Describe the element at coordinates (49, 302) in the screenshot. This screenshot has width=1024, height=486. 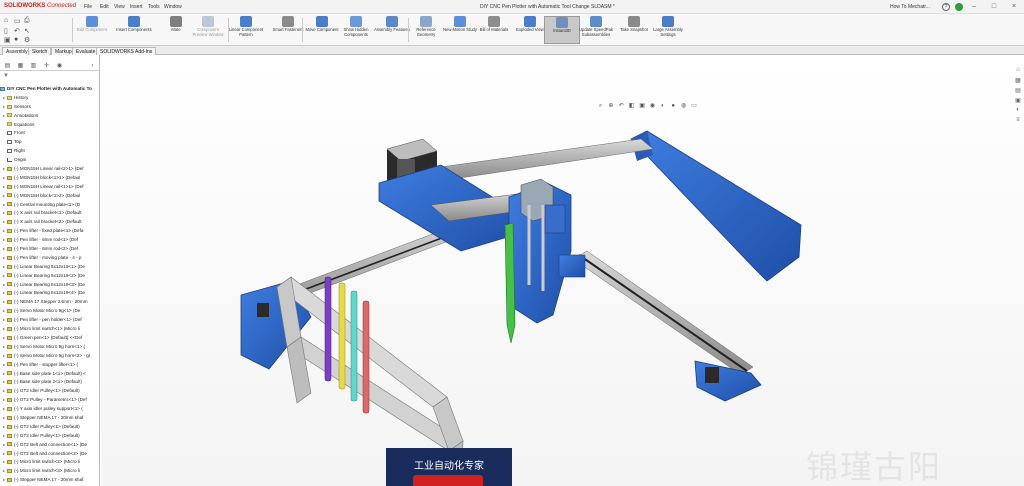
I see `tree-item: ▸ (-) NEMA 17 Stepper 24mm - 20mm` at that location.